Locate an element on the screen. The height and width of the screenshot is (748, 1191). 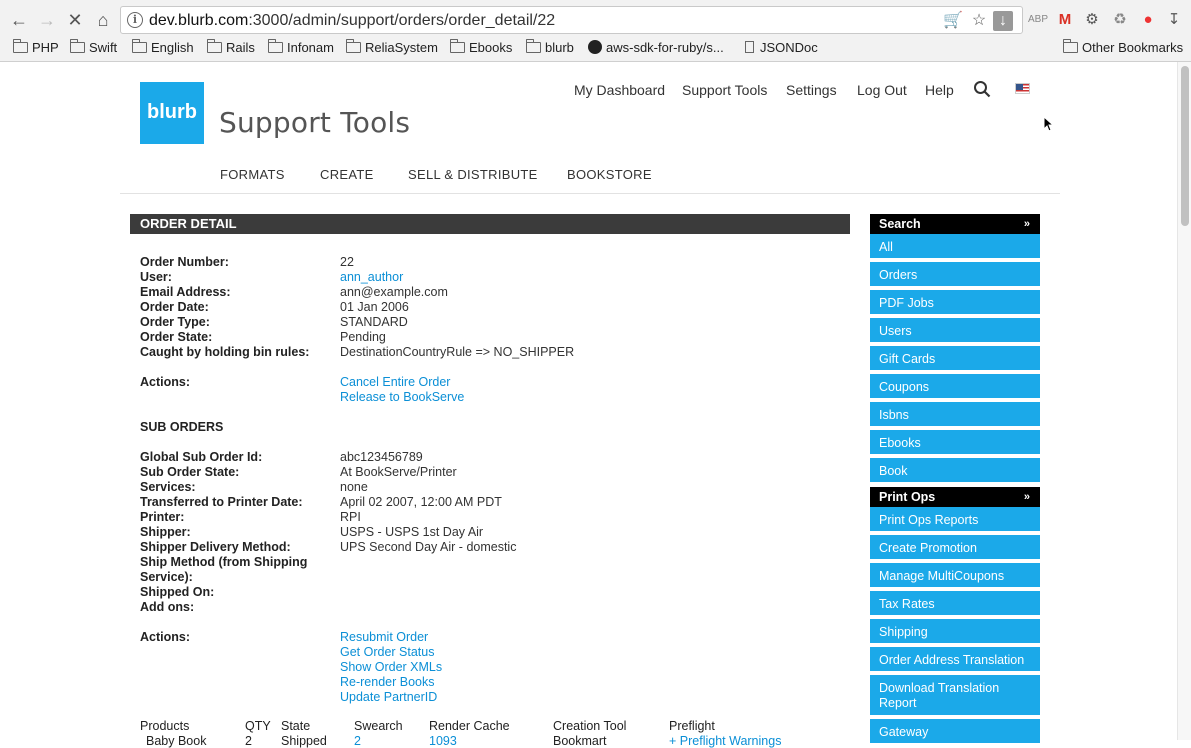
cancel-order-link: Cancel Entire Order is located at coordinates (395, 382).